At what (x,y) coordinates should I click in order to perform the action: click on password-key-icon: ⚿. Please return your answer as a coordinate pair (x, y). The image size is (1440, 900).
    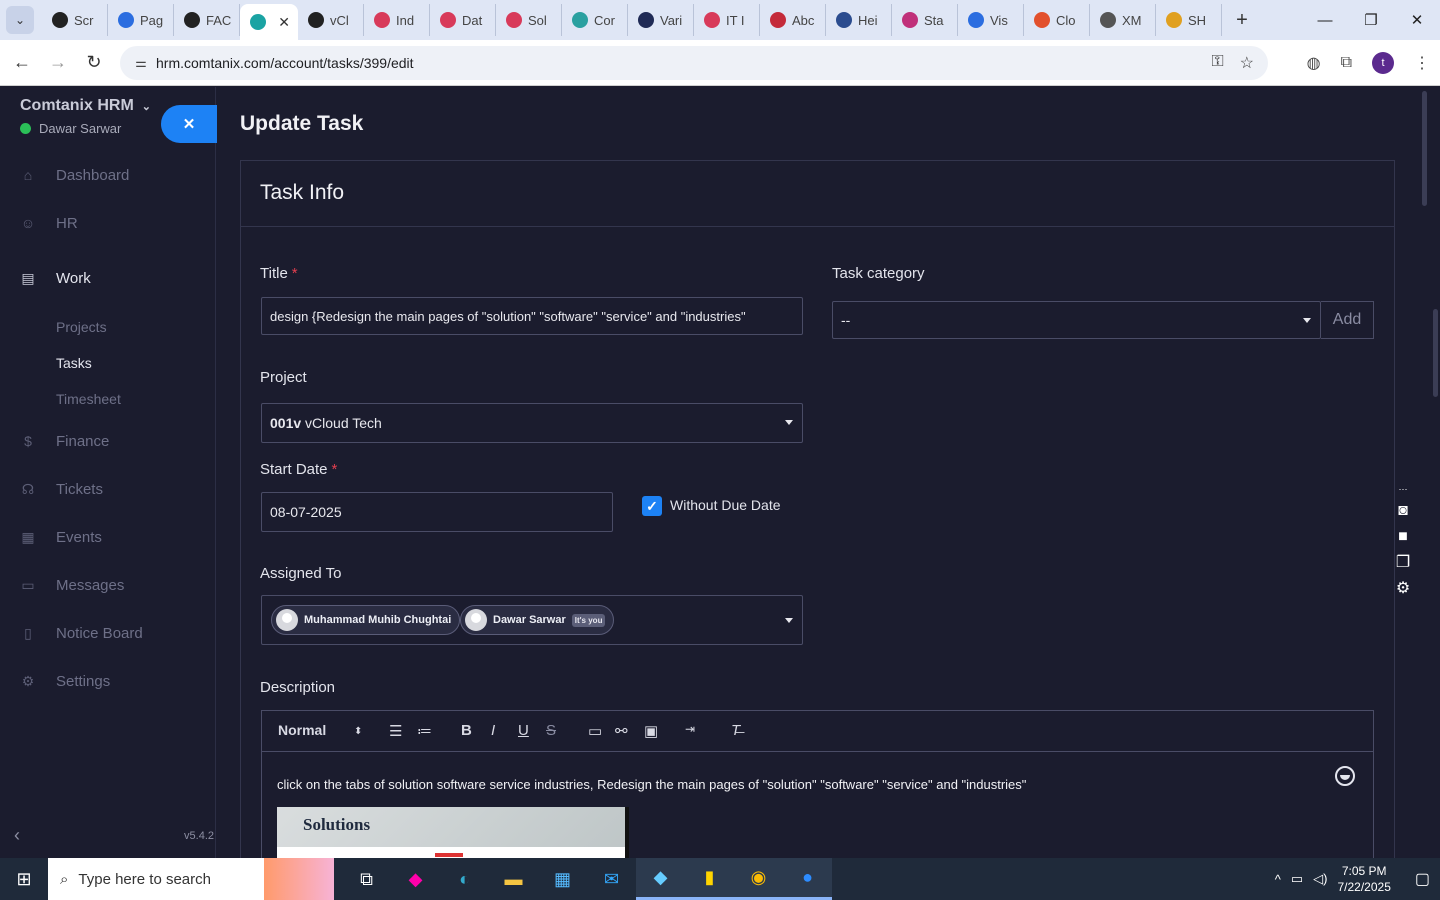
    Looking at the image, I should click on (1217, 63).